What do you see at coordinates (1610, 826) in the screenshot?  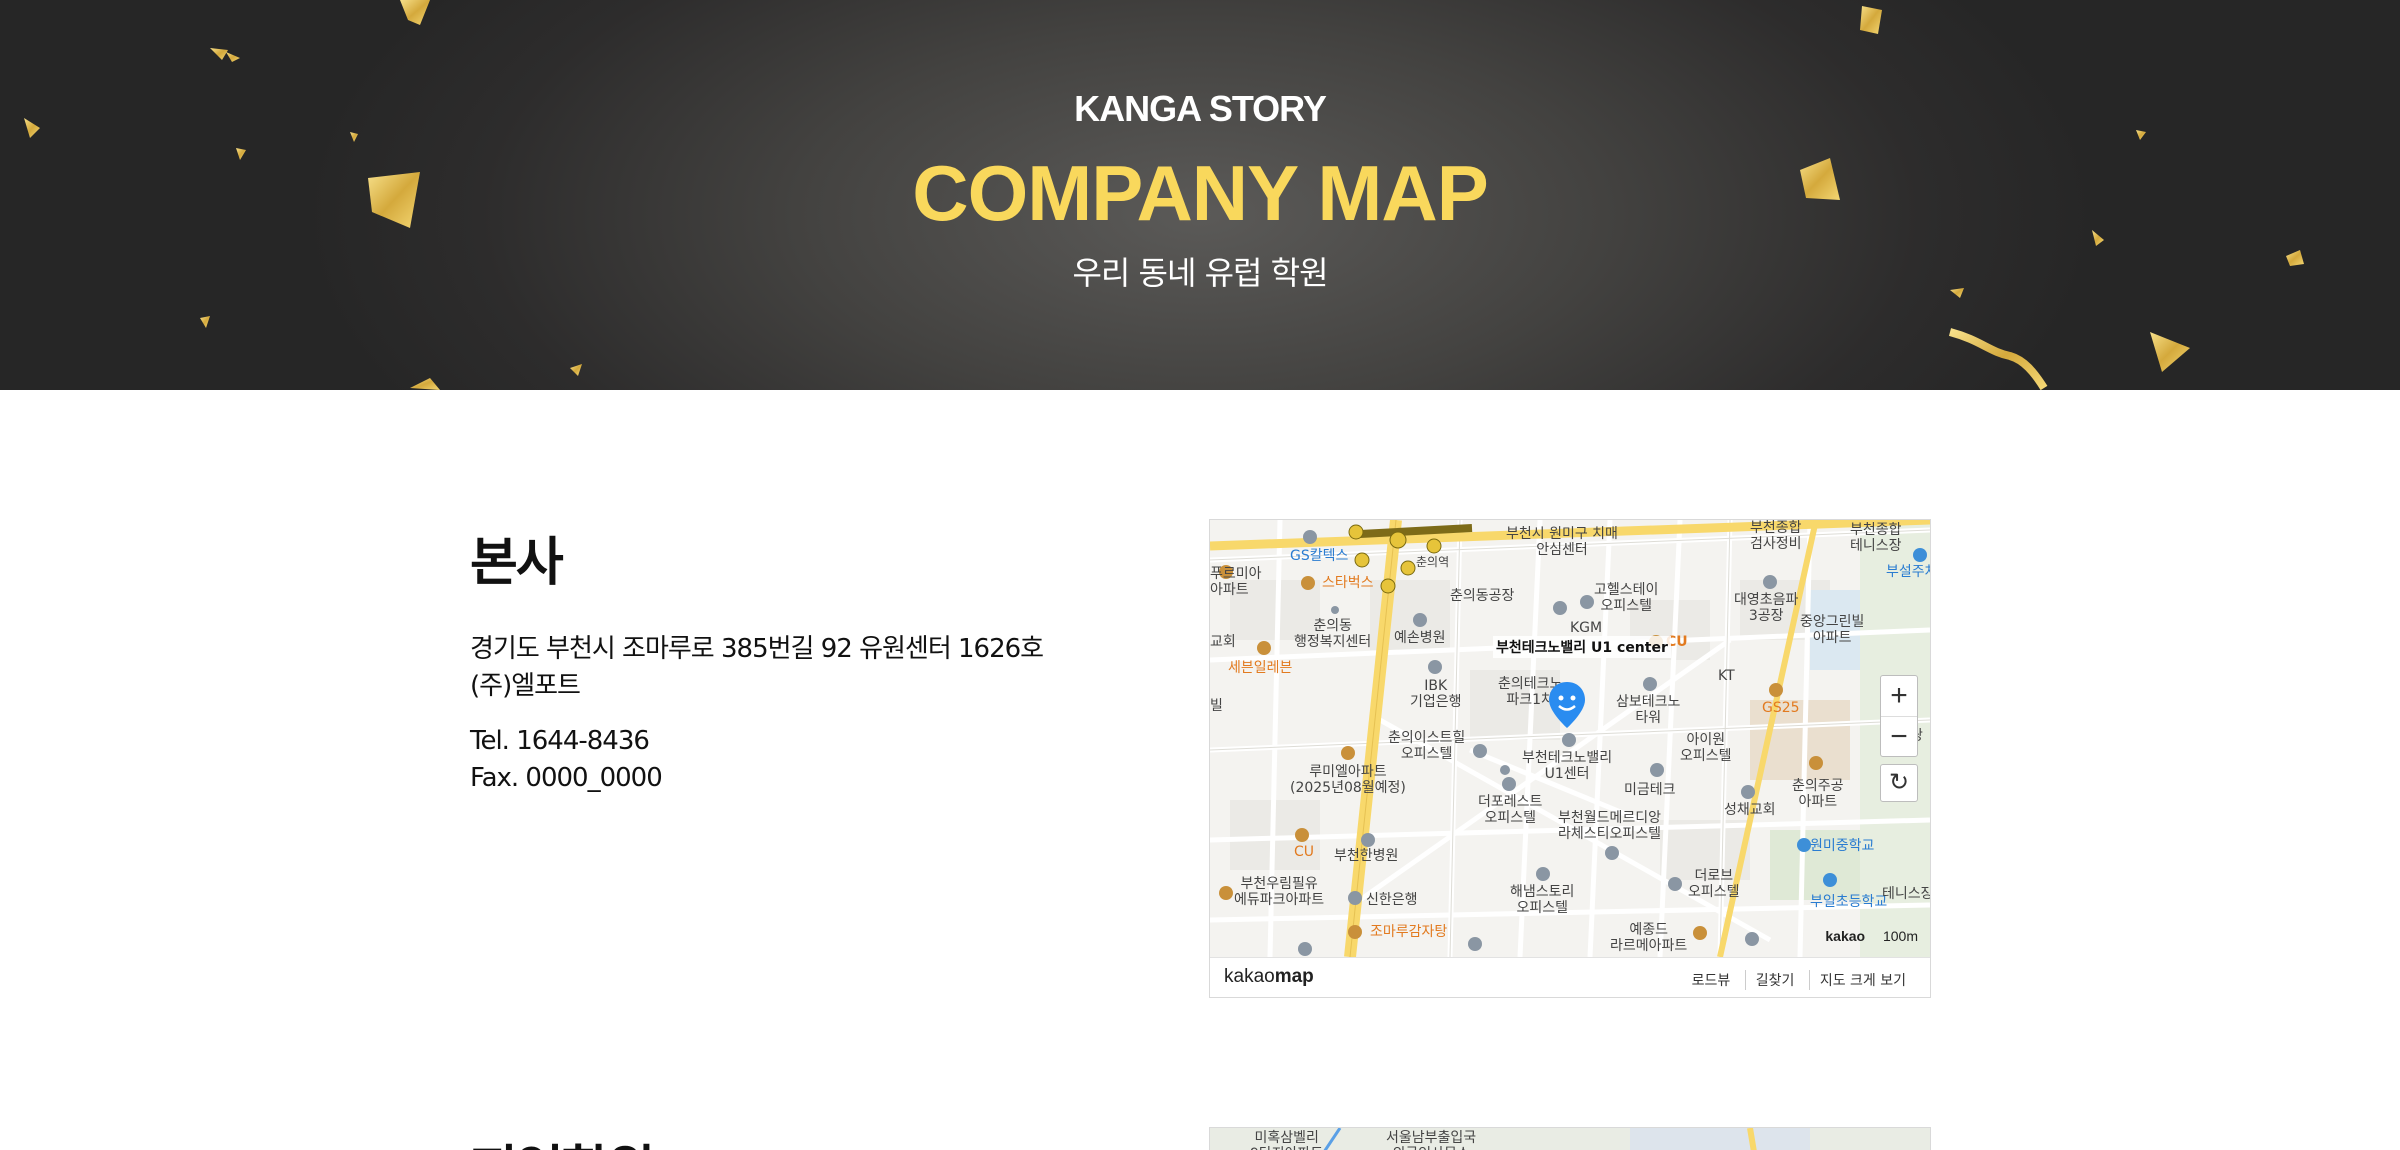 I see `map-label: 부천월드메르디앙 라체스티오피스텔` at bounding box center [1610, 826].